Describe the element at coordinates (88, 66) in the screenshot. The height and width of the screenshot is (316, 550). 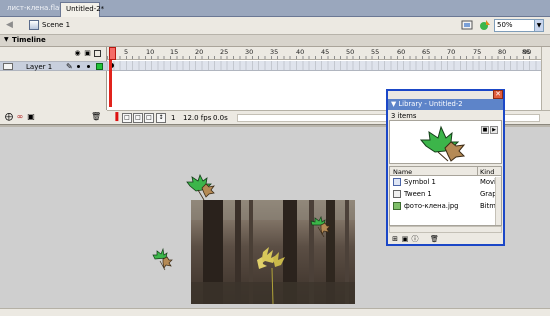
I see `lock-dot` at that location.